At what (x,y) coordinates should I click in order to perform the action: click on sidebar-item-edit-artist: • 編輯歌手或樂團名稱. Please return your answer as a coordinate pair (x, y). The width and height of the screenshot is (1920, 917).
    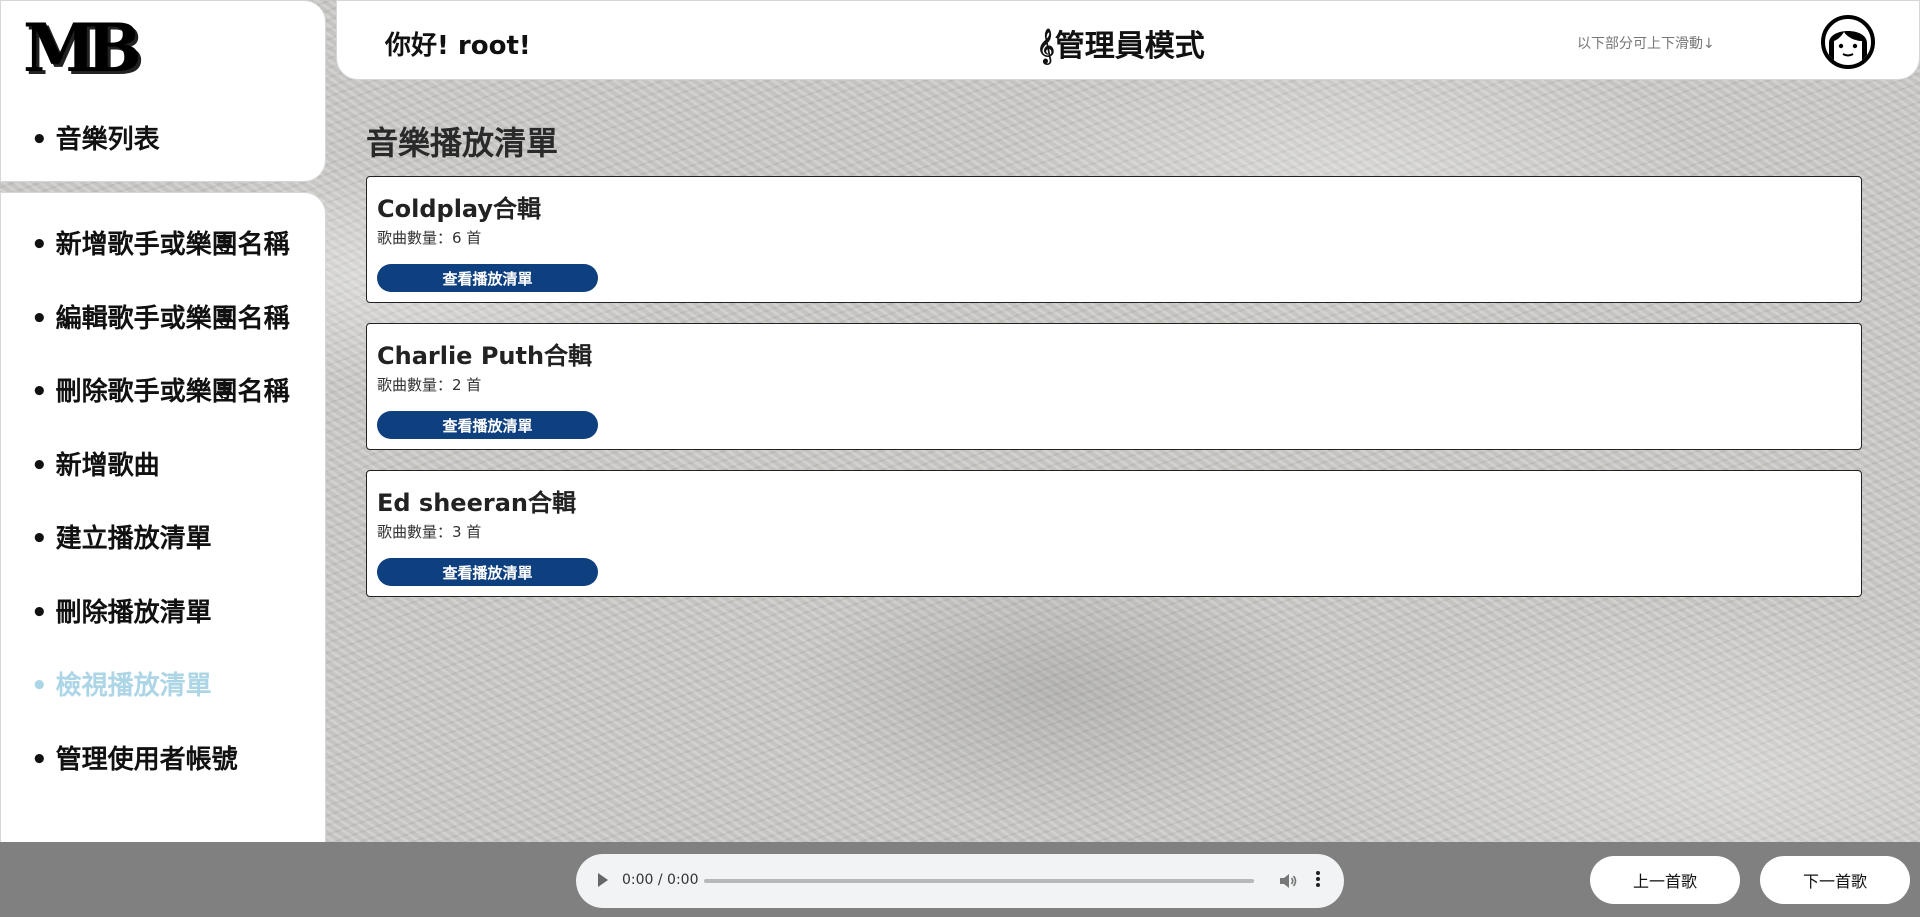
    Looking at the image, I should click on (160, 336).